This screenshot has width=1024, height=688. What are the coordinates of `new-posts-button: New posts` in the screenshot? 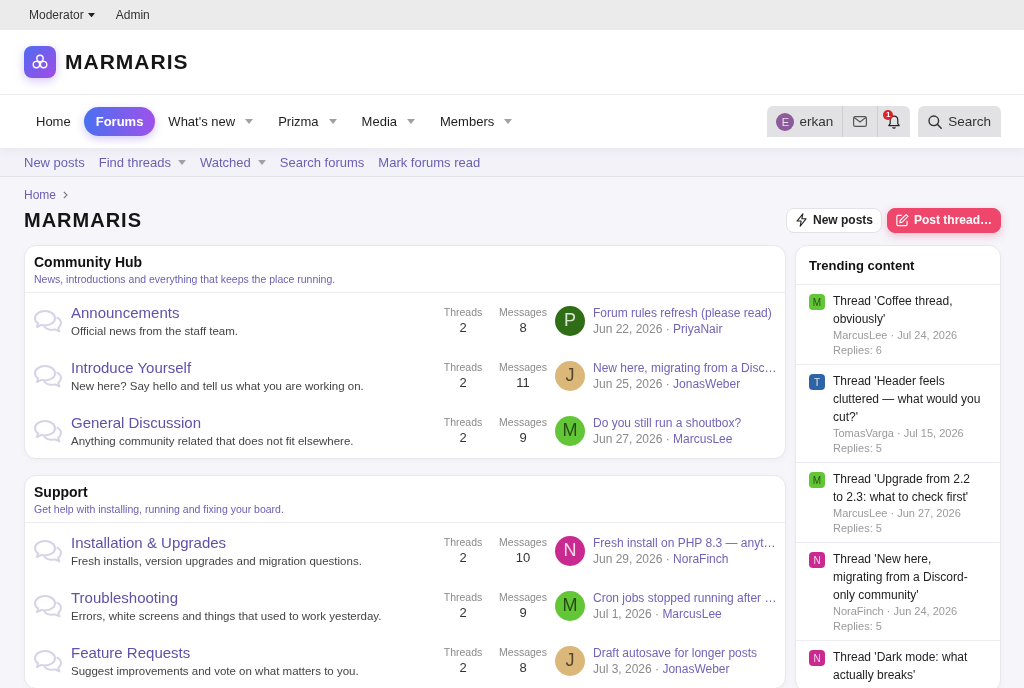 It's located at (833, 220).